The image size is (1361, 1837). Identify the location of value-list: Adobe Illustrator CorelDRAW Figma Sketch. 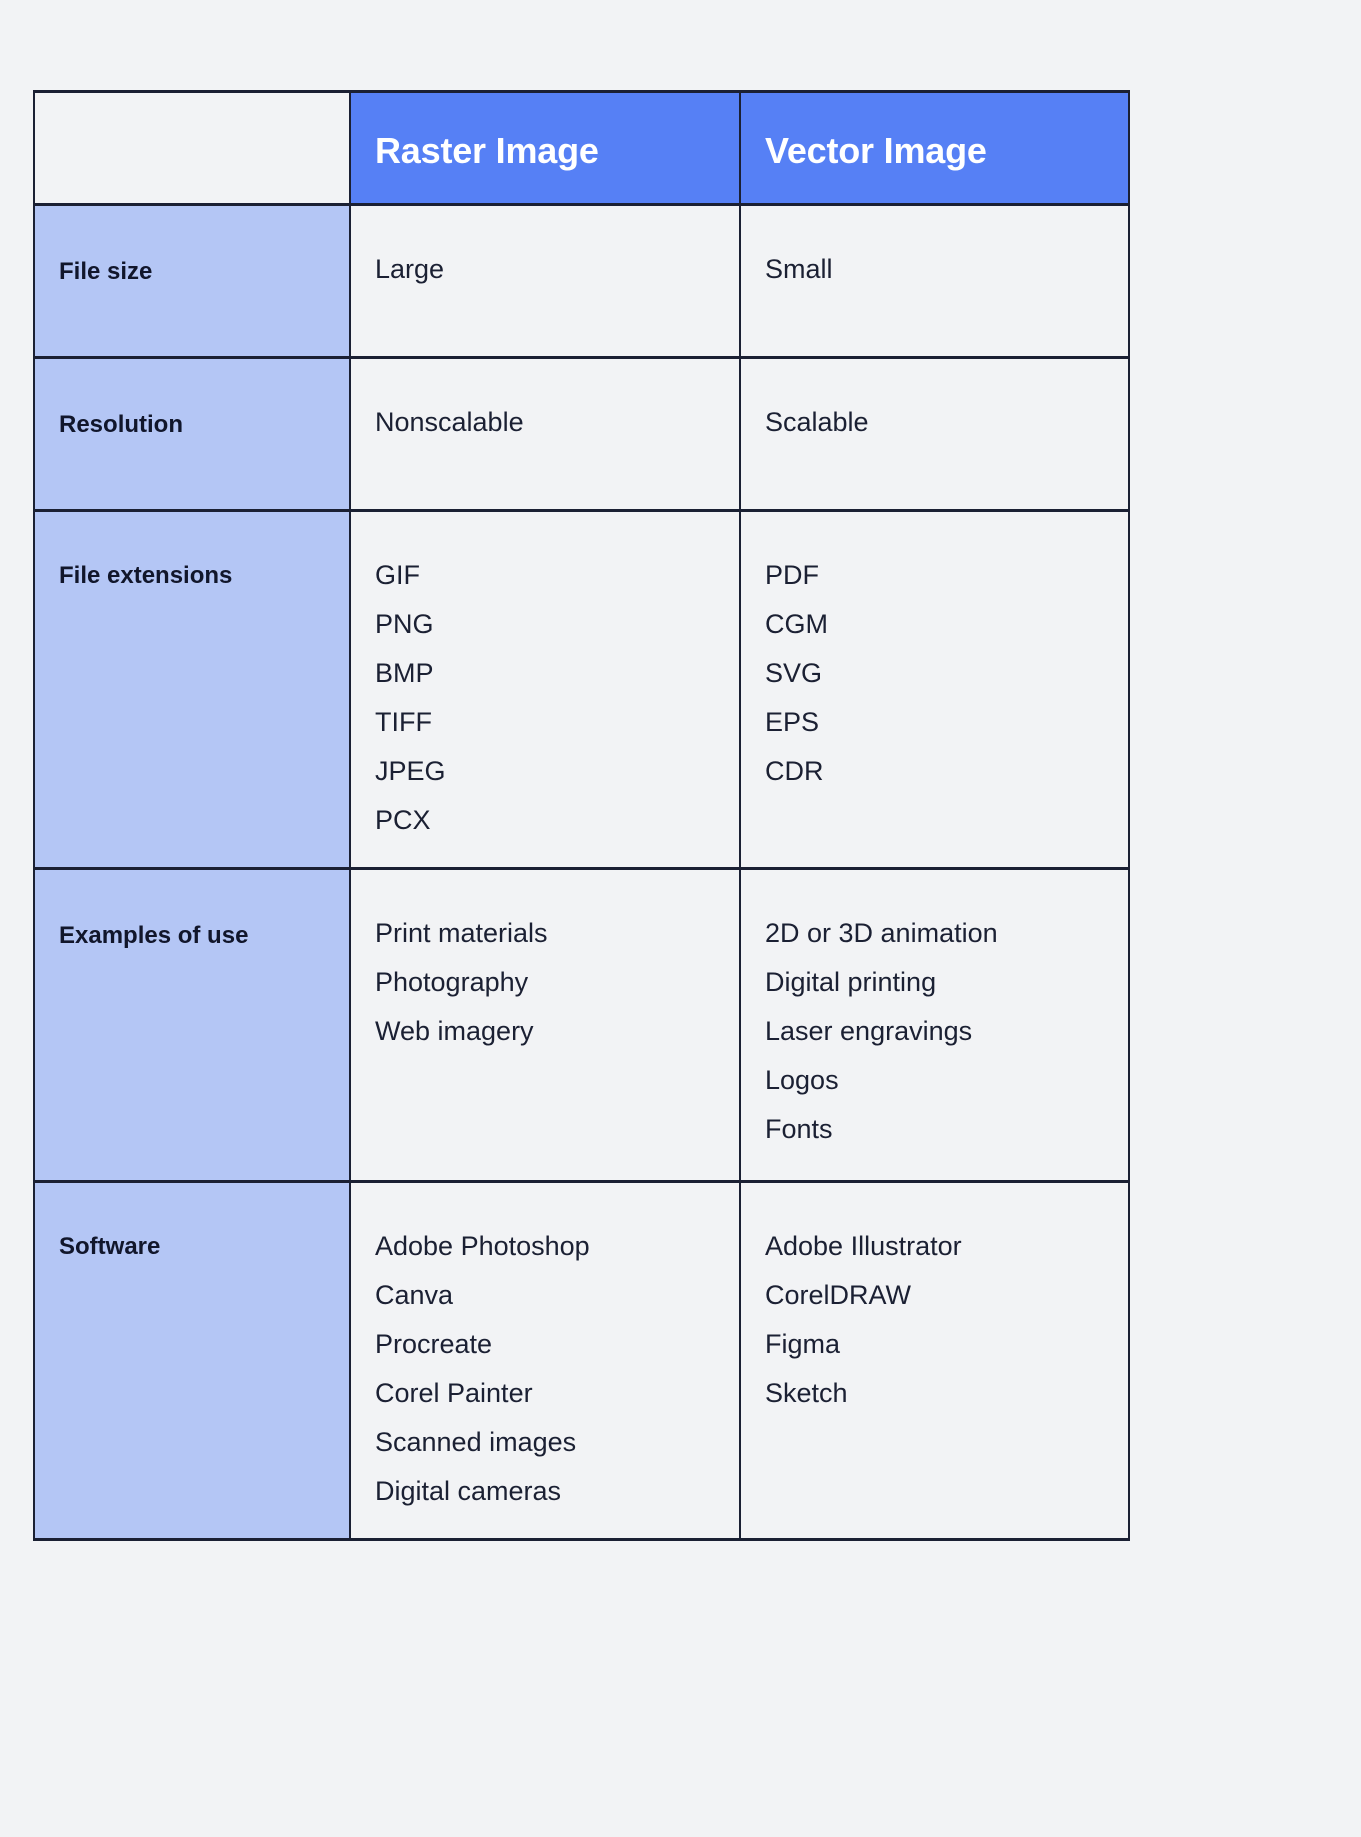
(934, 1320).